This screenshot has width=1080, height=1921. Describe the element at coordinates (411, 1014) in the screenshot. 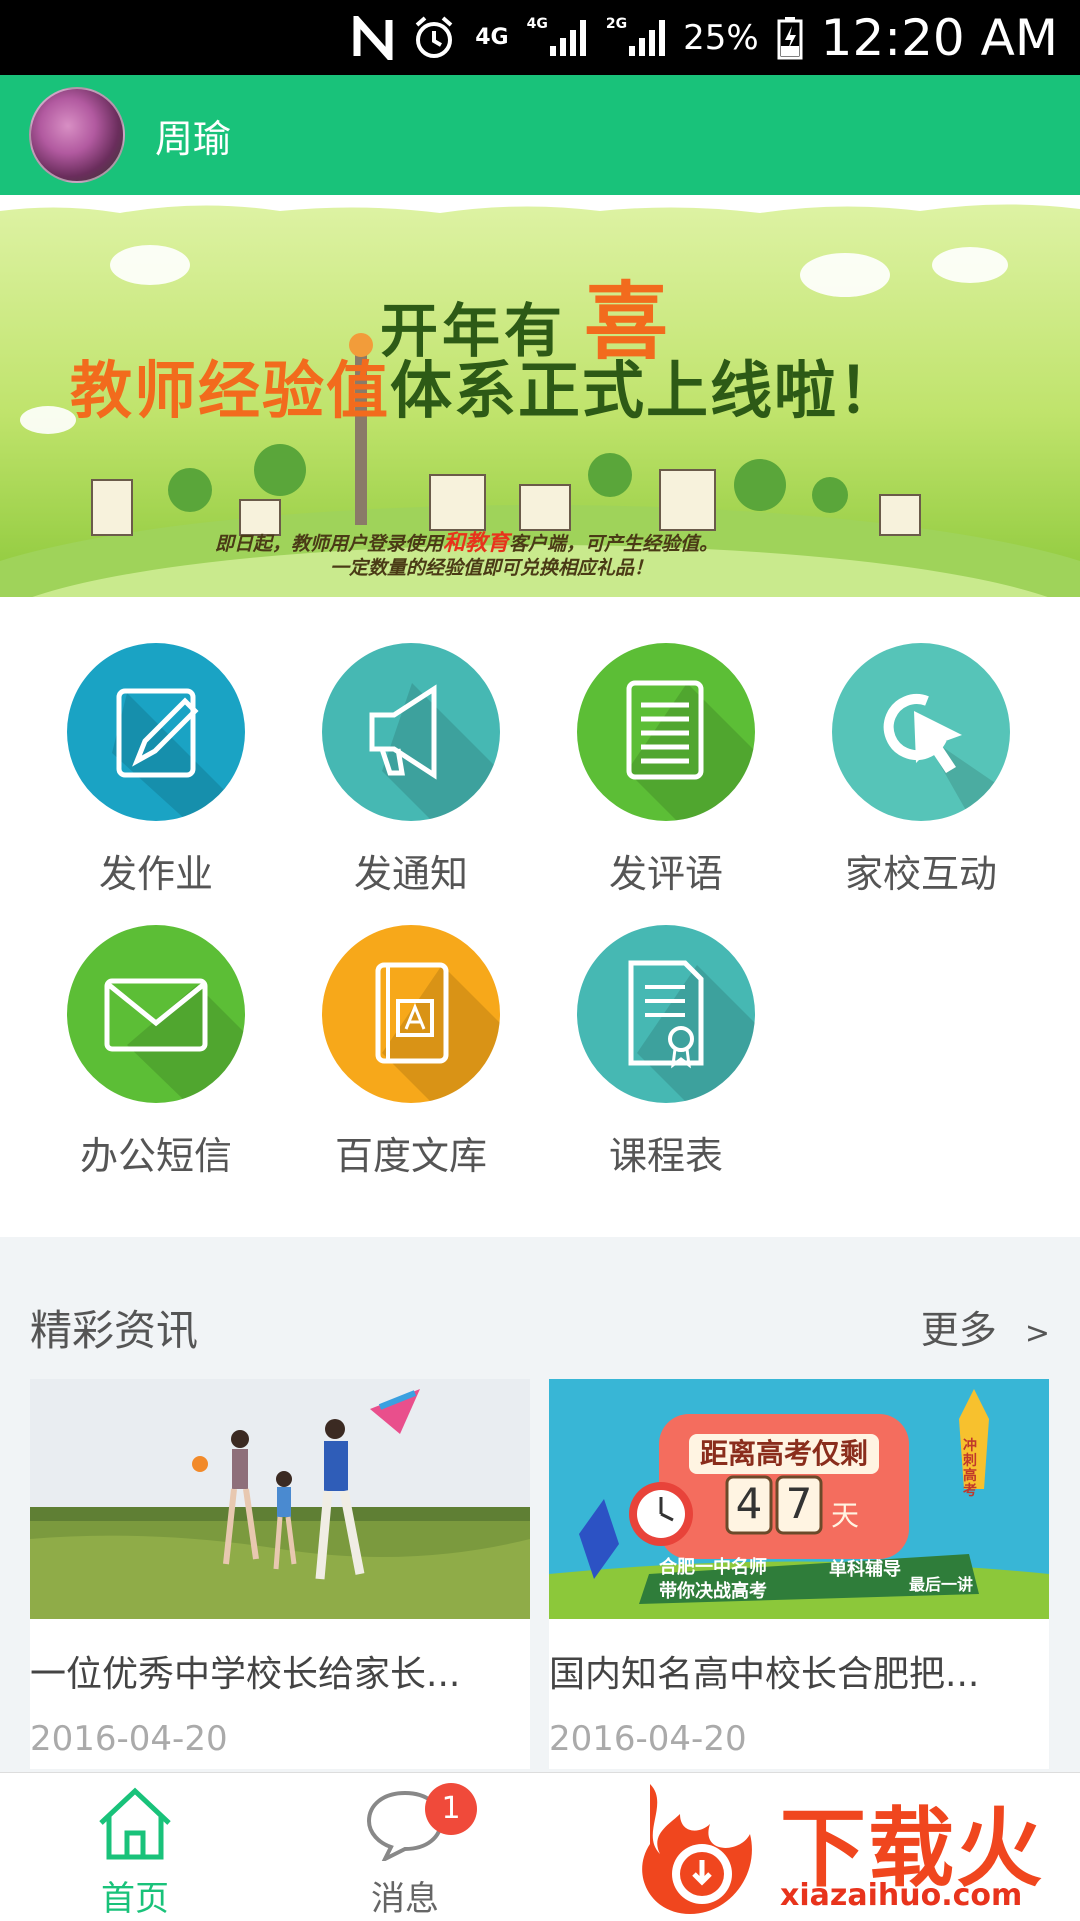

I see `book-icon` at that location.